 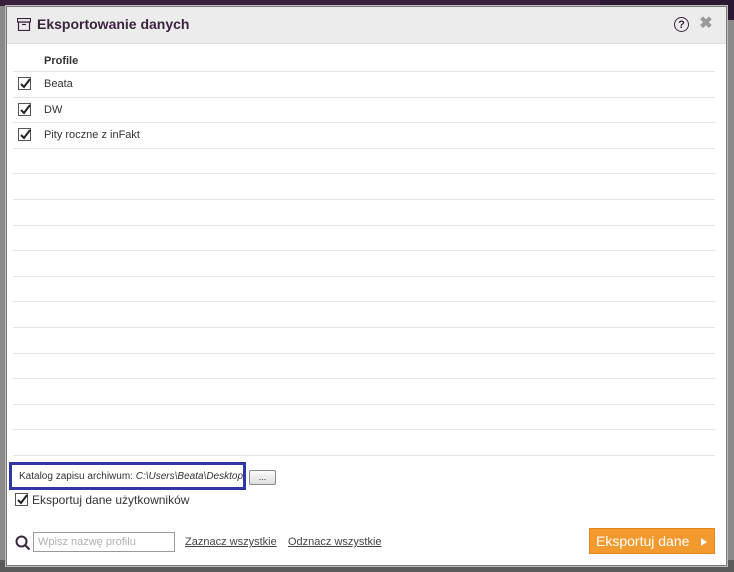 What do you see at coordinates (23, 543) in the screenshot?
I see `search-icon` at bounding box center [23, 543].